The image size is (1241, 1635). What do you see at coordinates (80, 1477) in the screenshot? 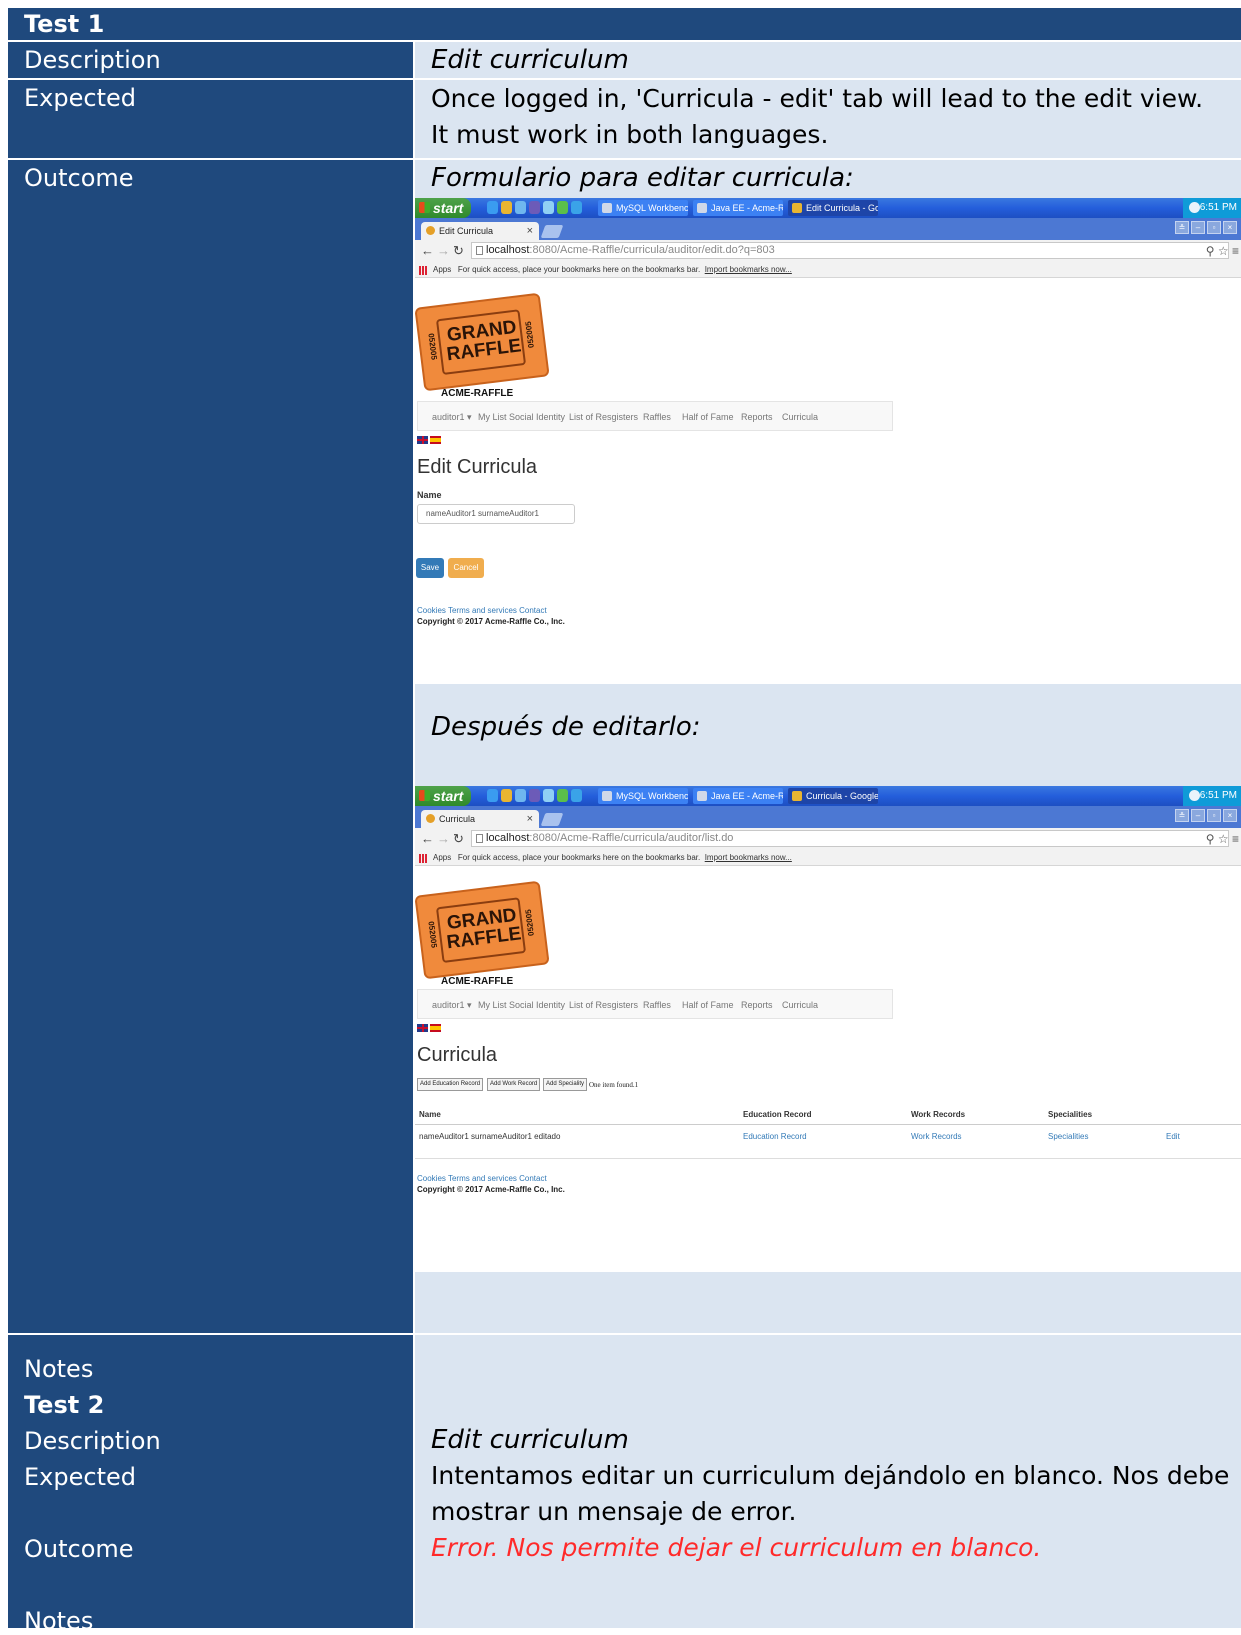
I see `test2-expected-label: Expected` at bounding box center [80, 1477].